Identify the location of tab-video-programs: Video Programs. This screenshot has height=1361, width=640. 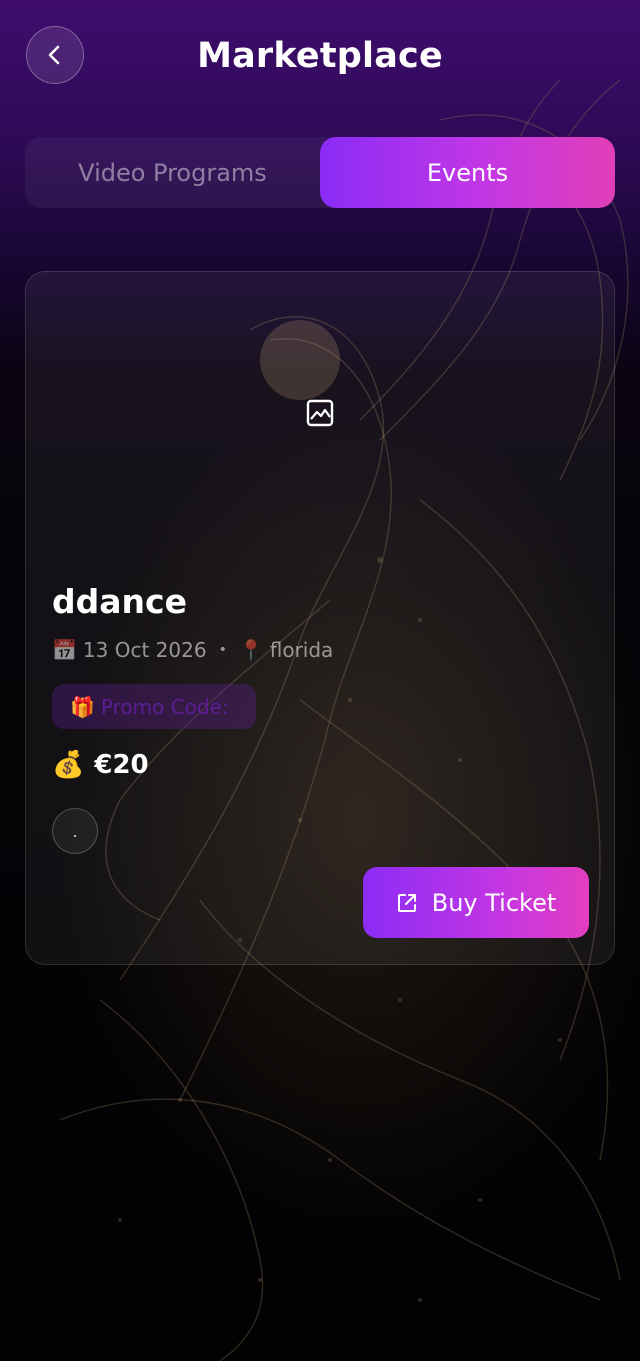
(172, 172).